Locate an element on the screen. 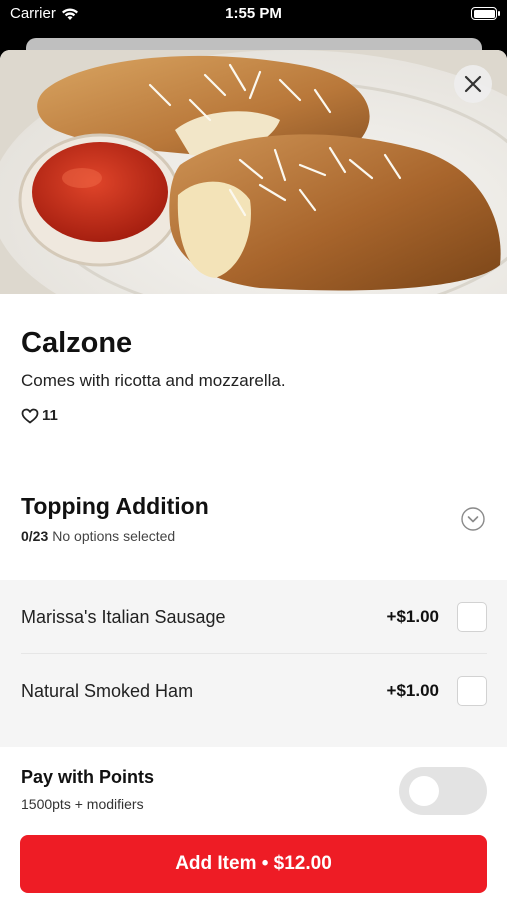 The width and height of the screenshot is (507, 900). modifier-option-row: Natural Smoked Ham +$1.00 is located at coordinates (253, 691).